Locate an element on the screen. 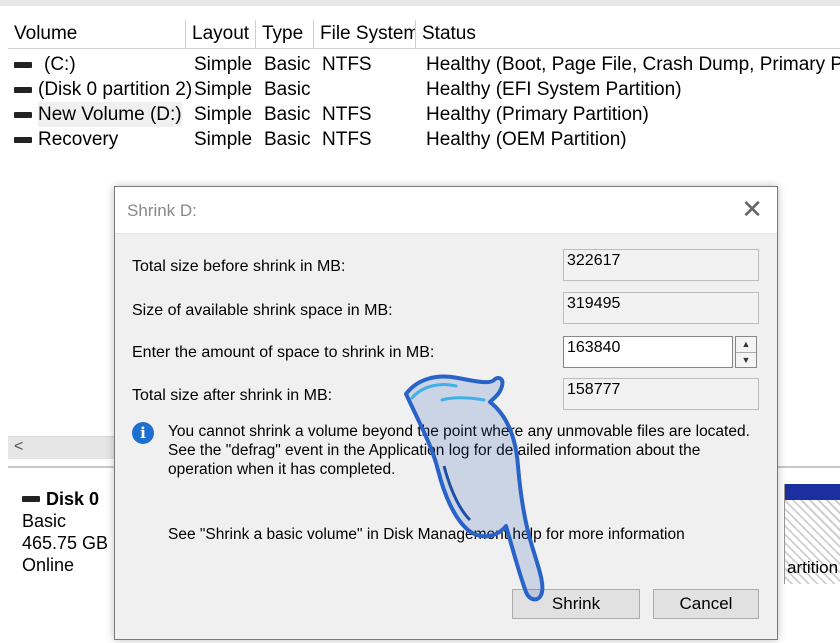  disk-size: 465.75 GB is located at coordinates (65, 543).